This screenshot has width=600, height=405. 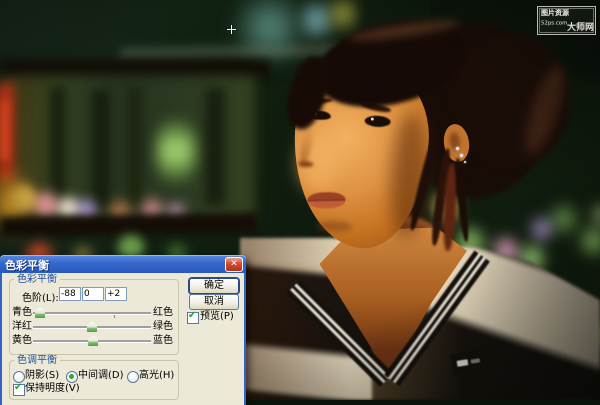 I want to click on slider-right-label: 红色, so click(x=163, y=312).